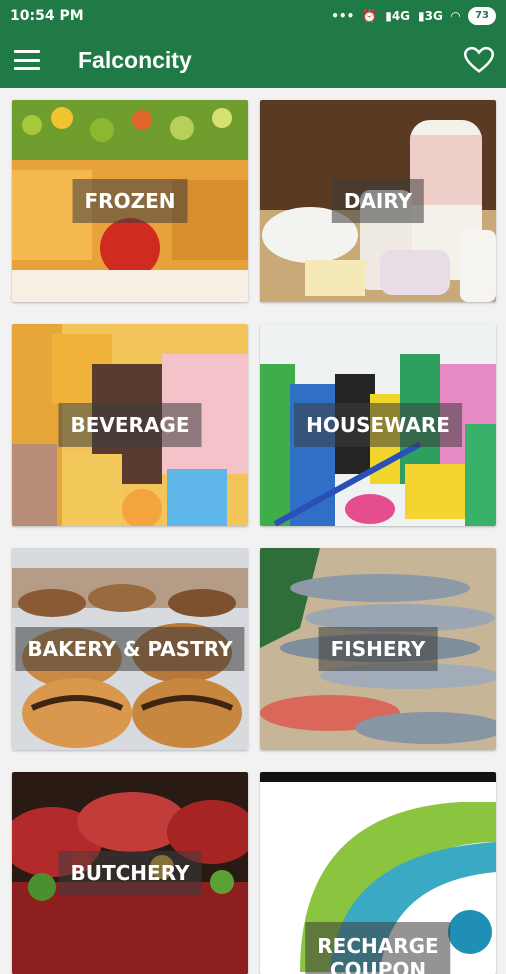 This screenshot has width=506, height=974. Describe the element at coordinates (413, 16) in the screenshot. I see `status-icons: ••• ⏰ ▮4G ▮3G ◠ 73` at that location.